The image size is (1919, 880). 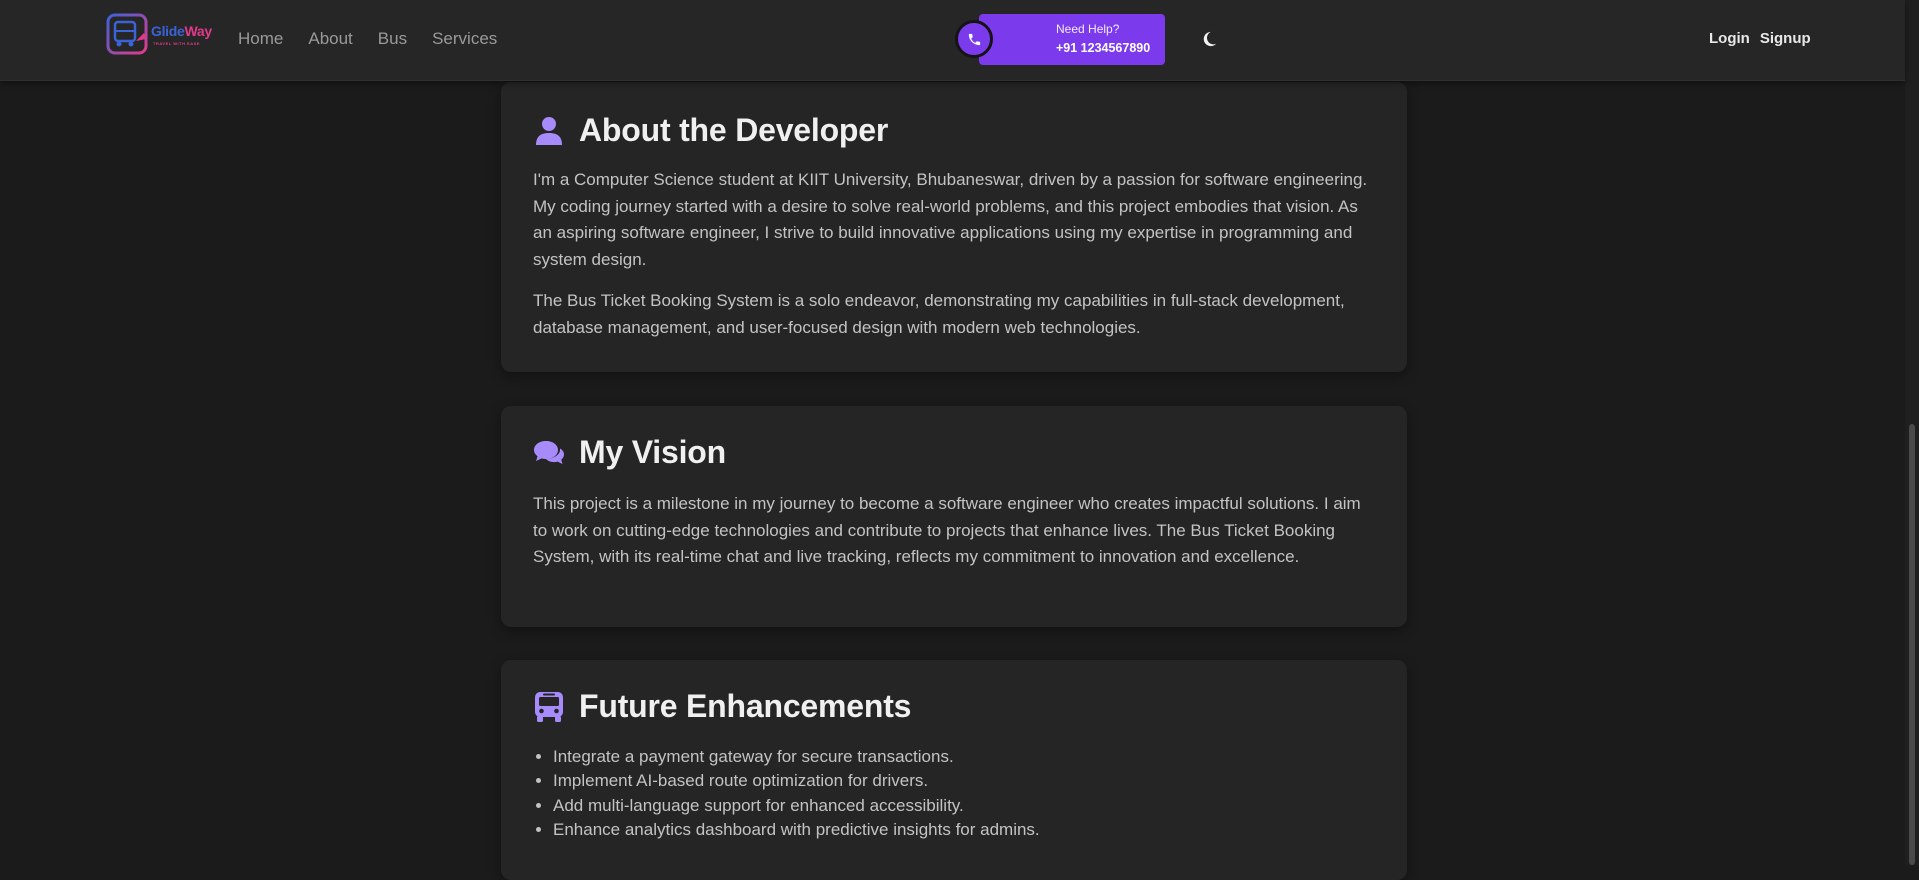 What do you see at coordinates (176, 43) in the screenshot?
I see `brand-tagline: TRAVEL WITH EASE` at bounding box center [176, 43].